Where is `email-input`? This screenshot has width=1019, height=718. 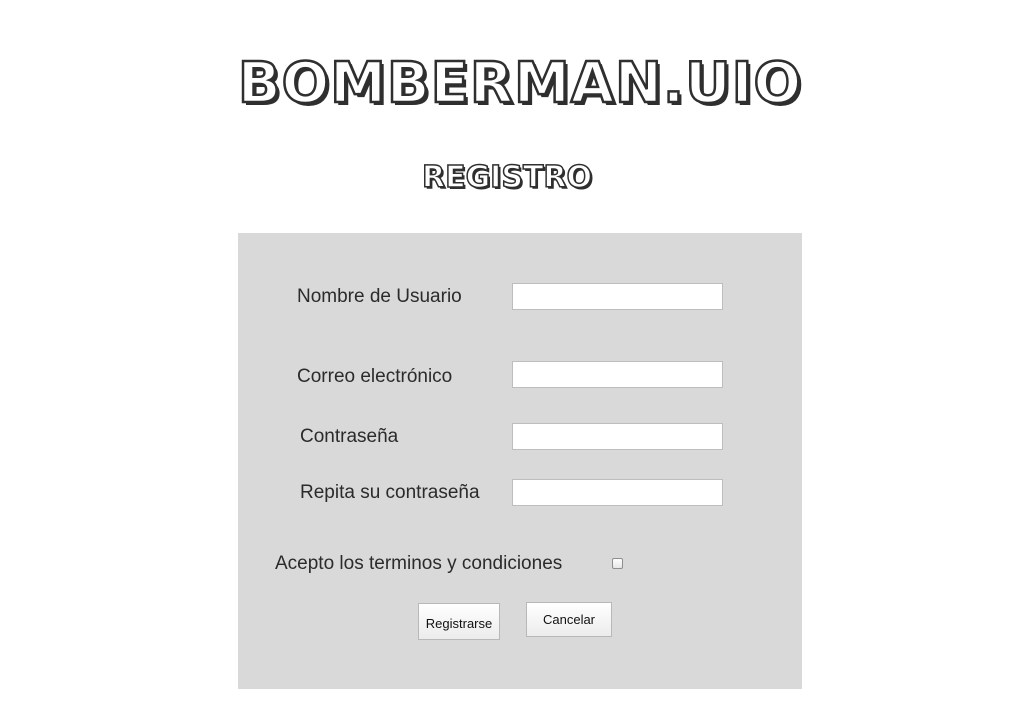 email-input is located at coordinates (617, 374).